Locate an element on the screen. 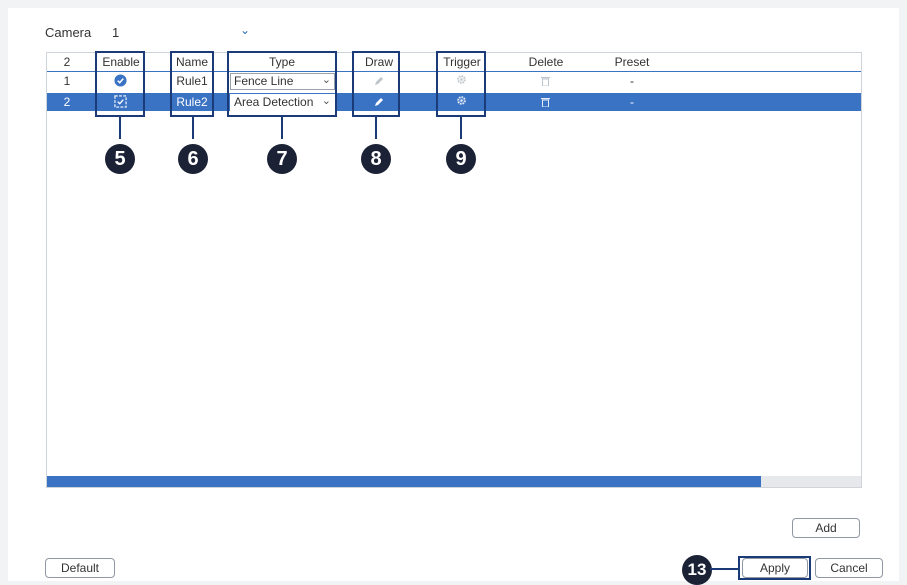 The width and height of the screenshot is (907, 585). camera-select-value: 1 is located at coordinates (116, 32).